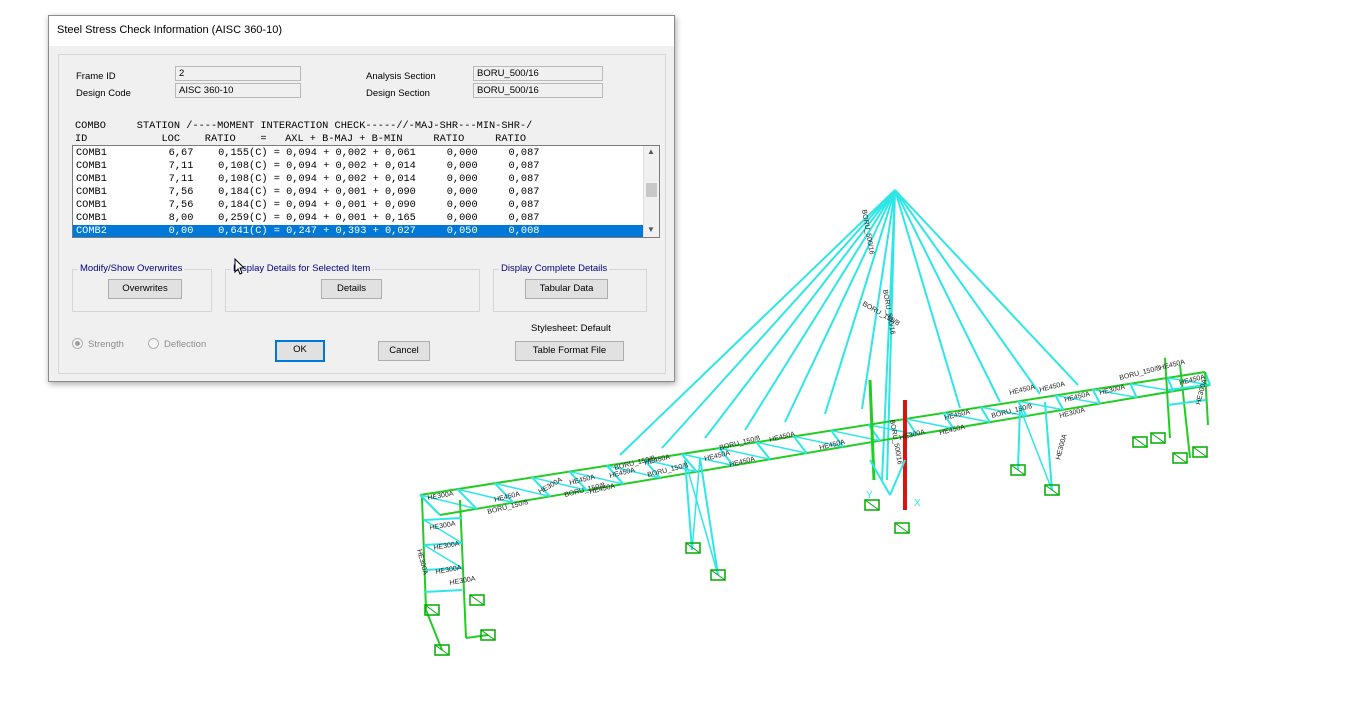 The height and width of the screenshot is (721, 1350). What do you see at coordinates (881, 314) in the screenshot?
I see `member-label: BORU_150/8` at bounding box center [881, 314].